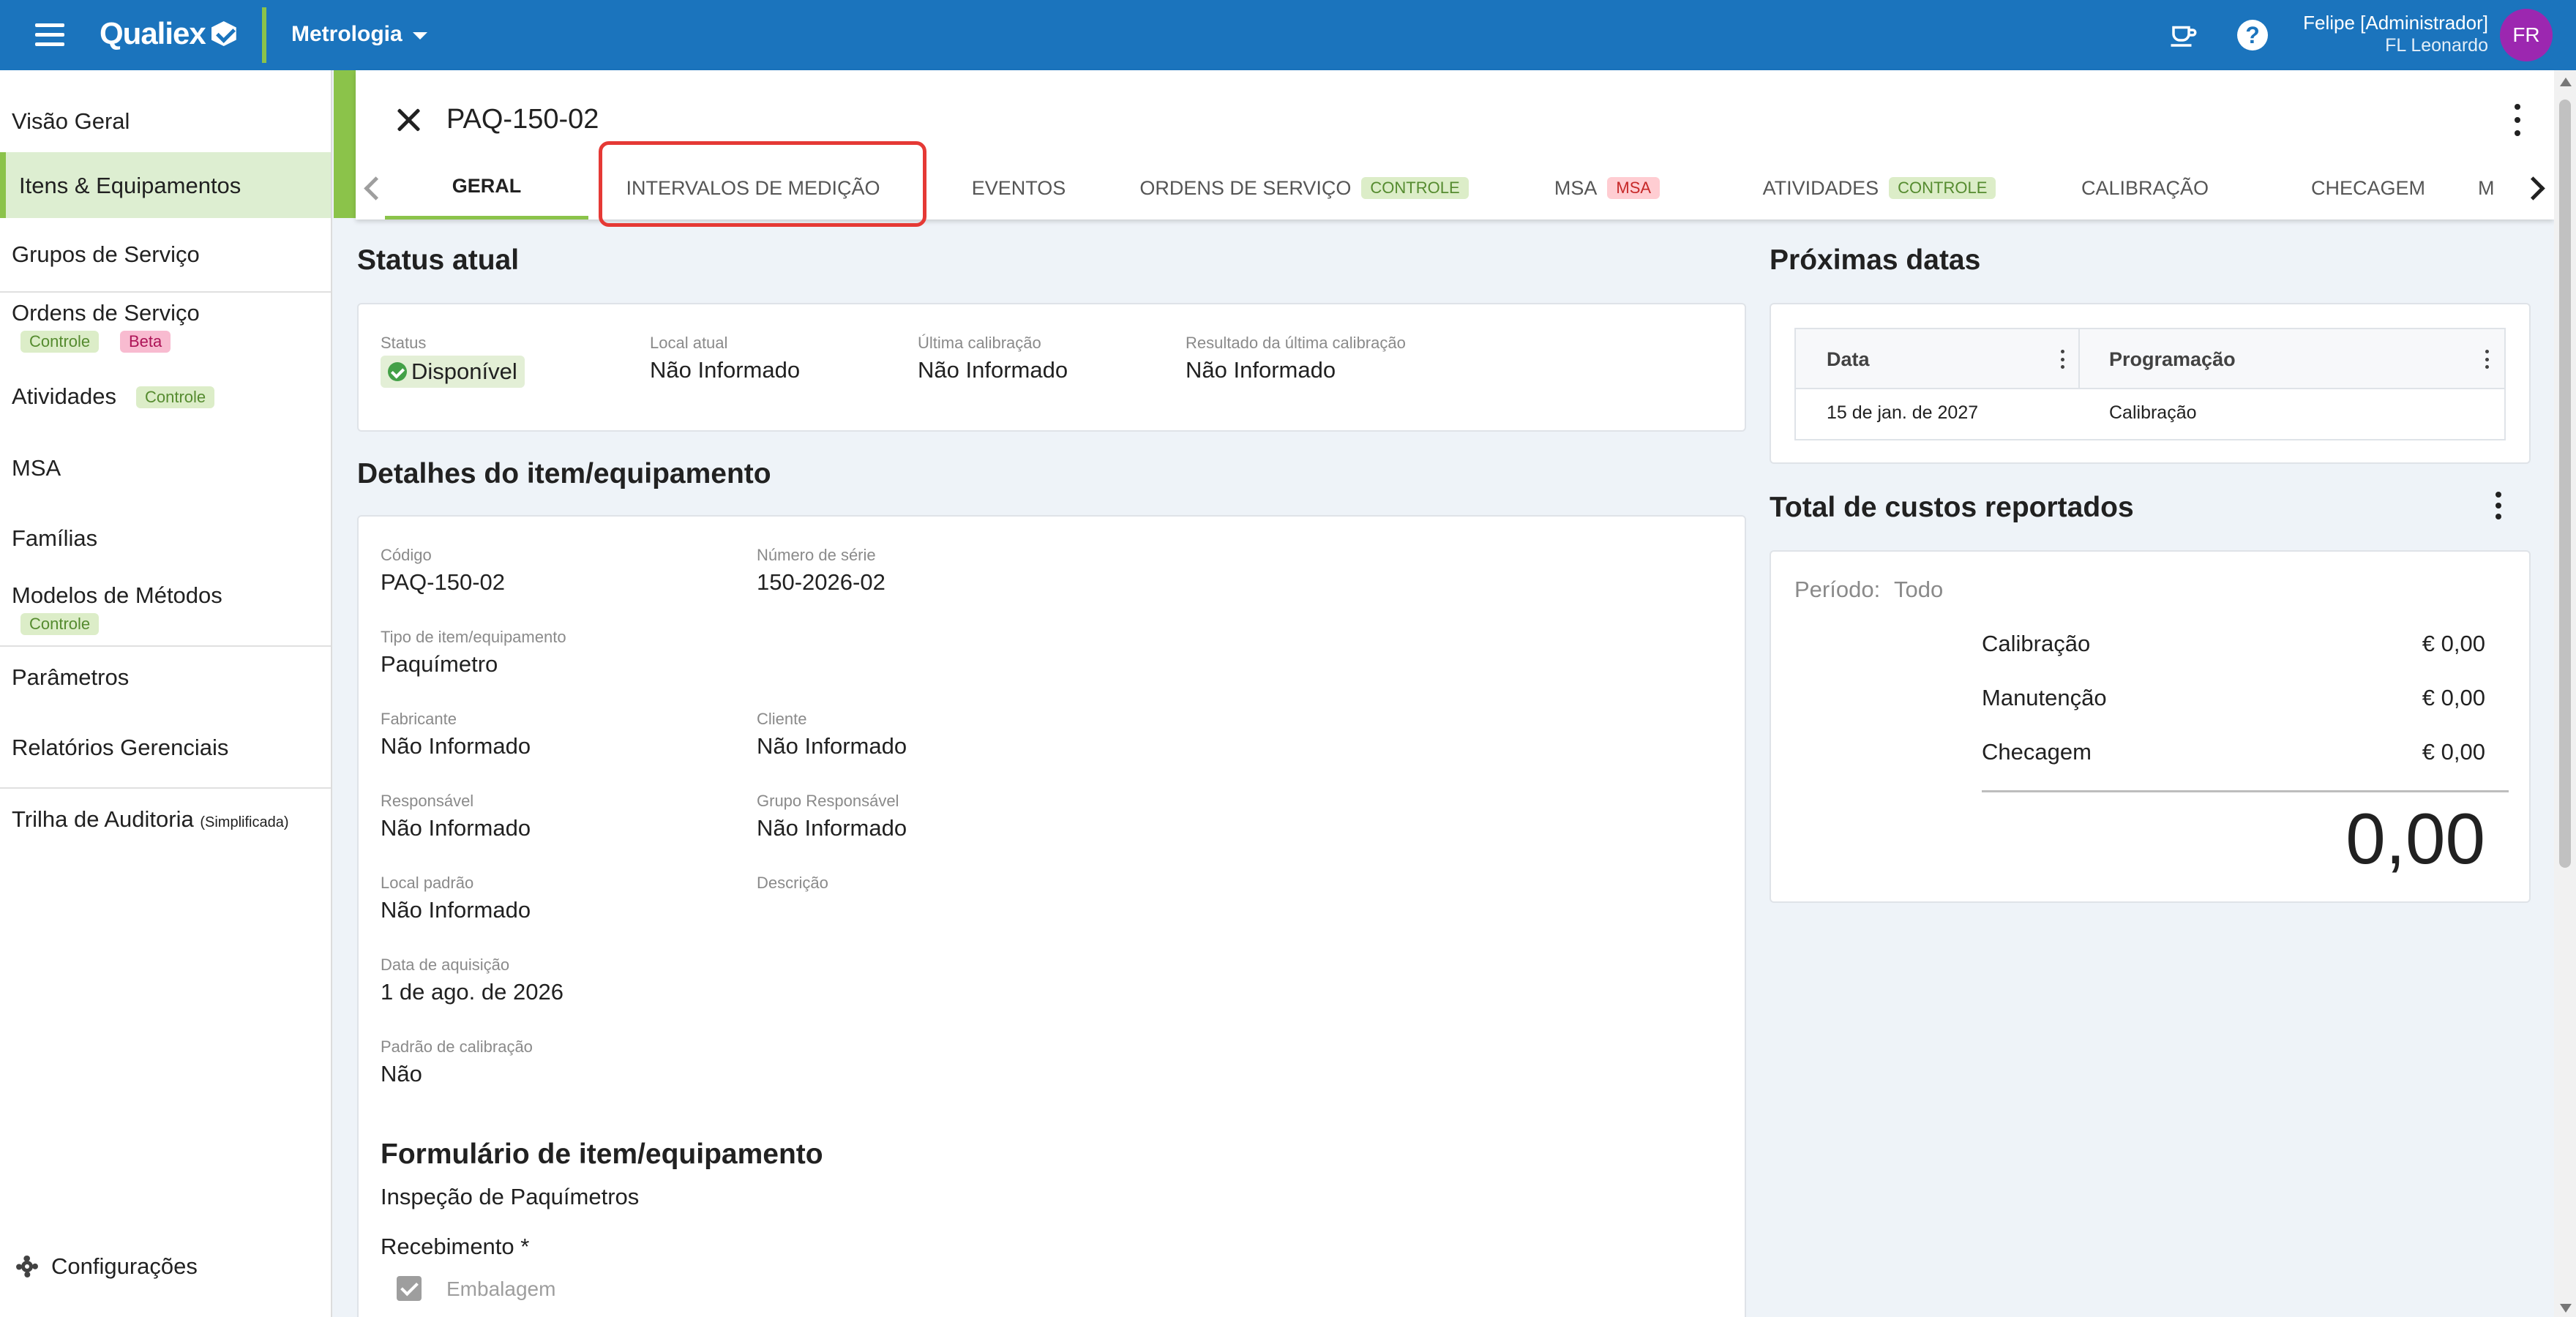 The height and width of the screenshot is (1317, 2576). What do you see at coordinates (165, 121) in the screenshot?
I see `sidebar-item-visao-geral: Visão Geral` at bounding box center [165, 121].